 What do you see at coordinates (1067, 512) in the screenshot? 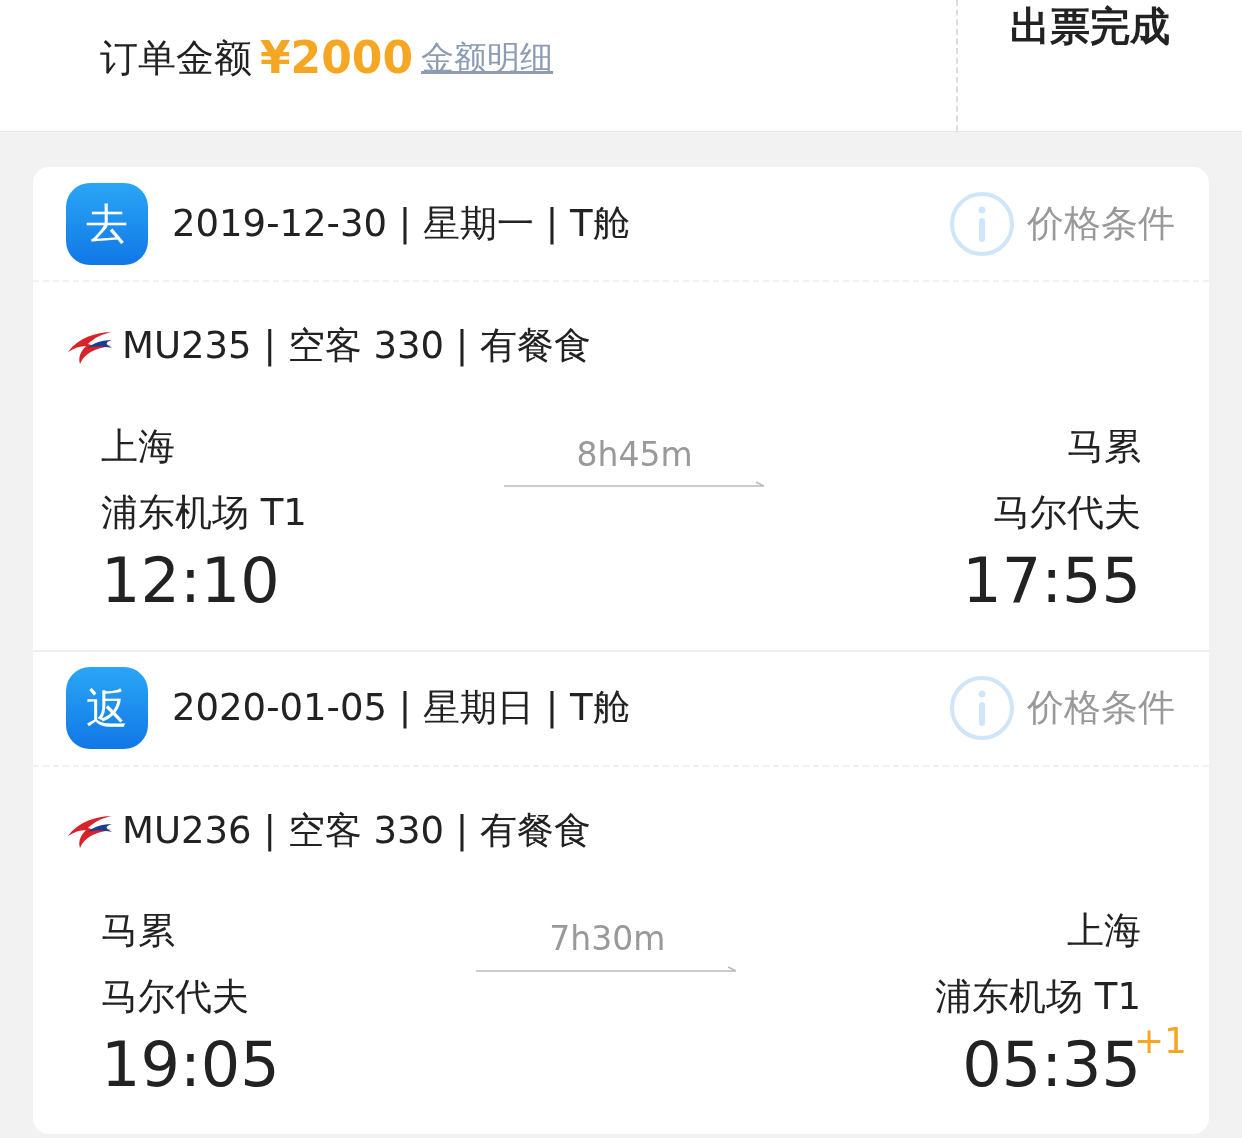
I see `arrival-airport: 马尔代夫` at bounding box center [1067, 512].